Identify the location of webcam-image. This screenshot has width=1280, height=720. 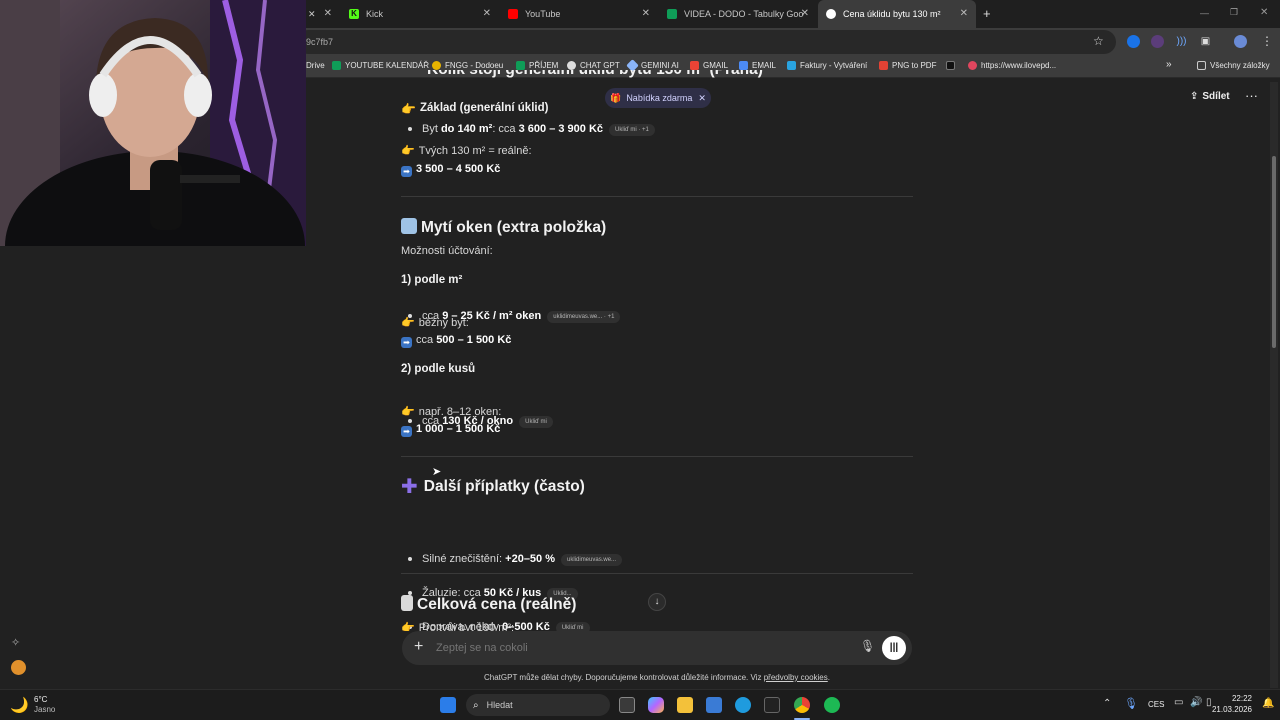
(153, 123).